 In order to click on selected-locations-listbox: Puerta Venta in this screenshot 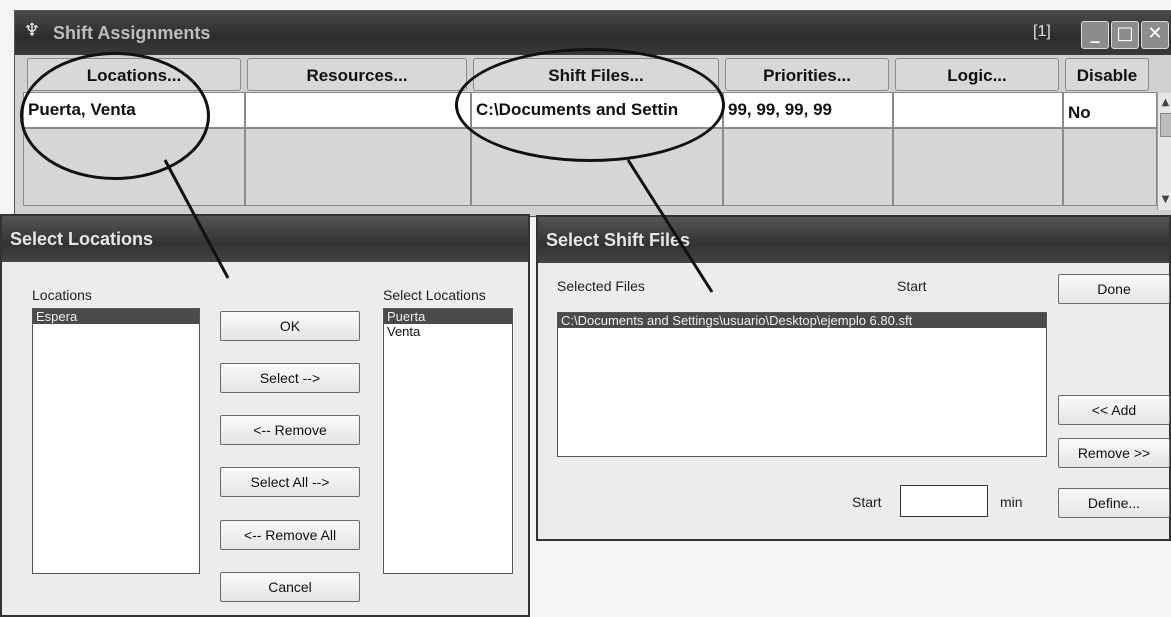, I will do `click(448, 441)`.